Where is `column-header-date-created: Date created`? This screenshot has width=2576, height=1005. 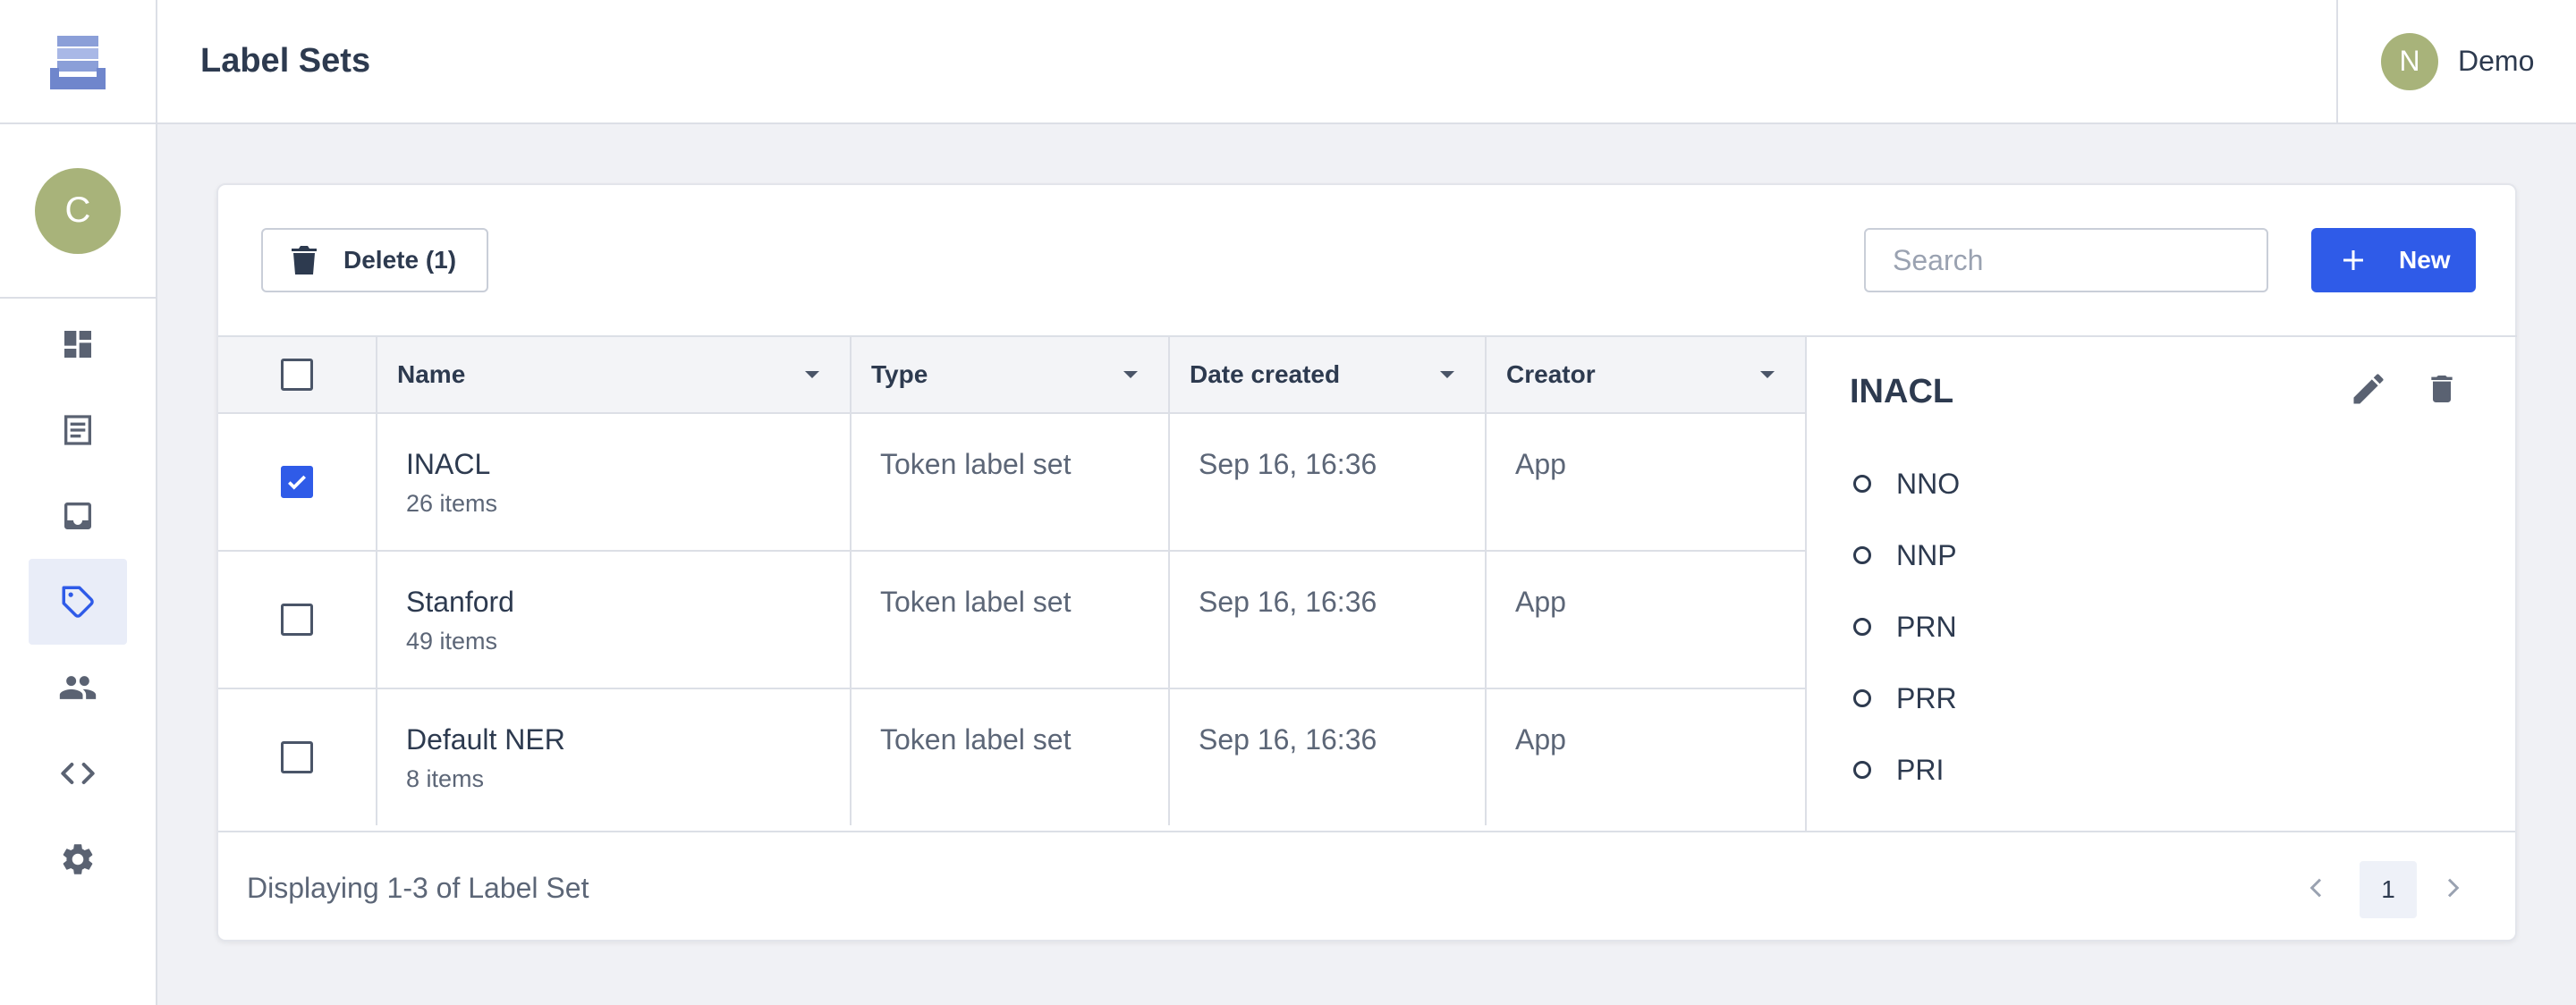 column-header-date-created: Date created is located at coordinates (1328, 374).